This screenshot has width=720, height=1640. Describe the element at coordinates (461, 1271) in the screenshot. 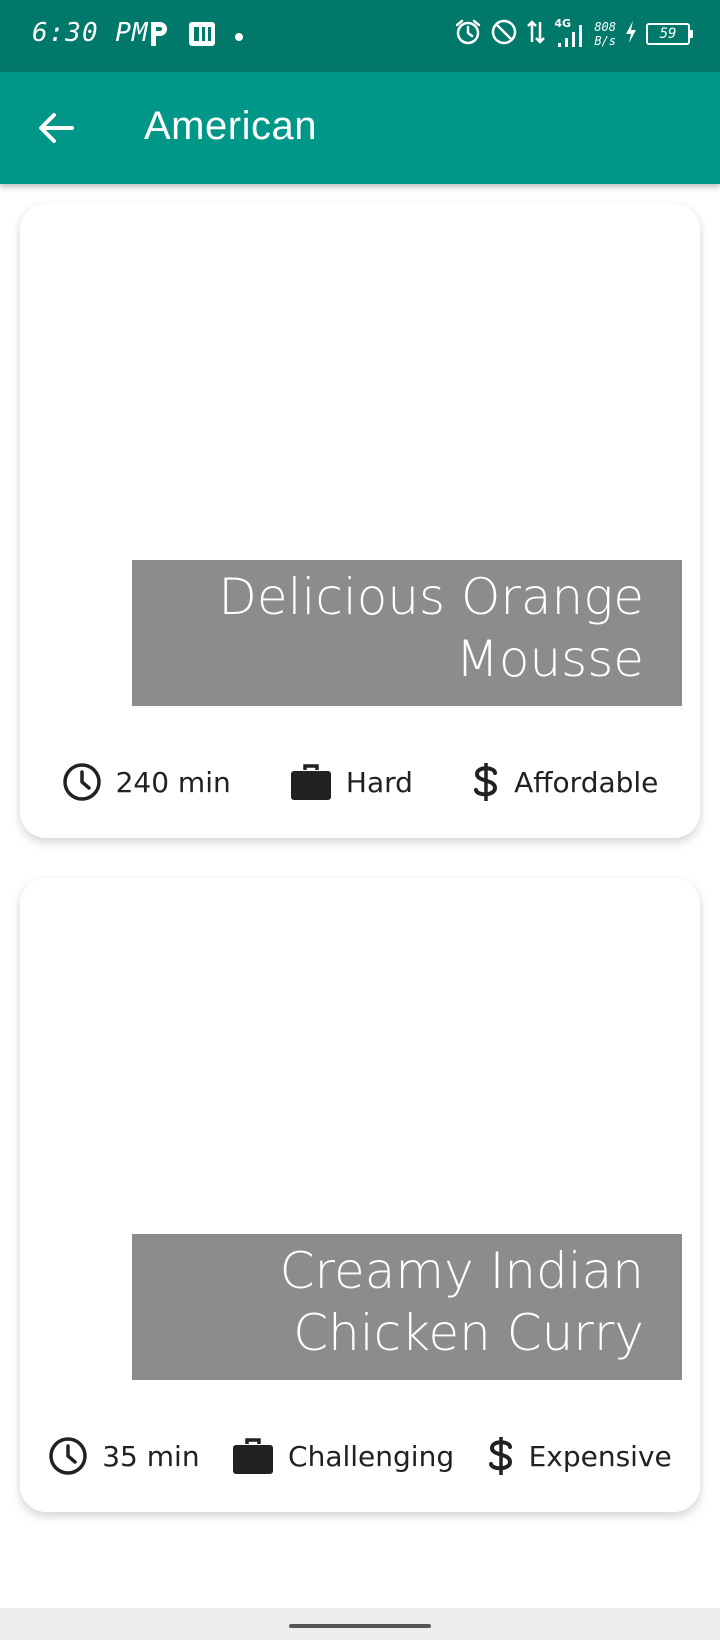

I see `meal-title-line-1: Creamy Indian` at that location.